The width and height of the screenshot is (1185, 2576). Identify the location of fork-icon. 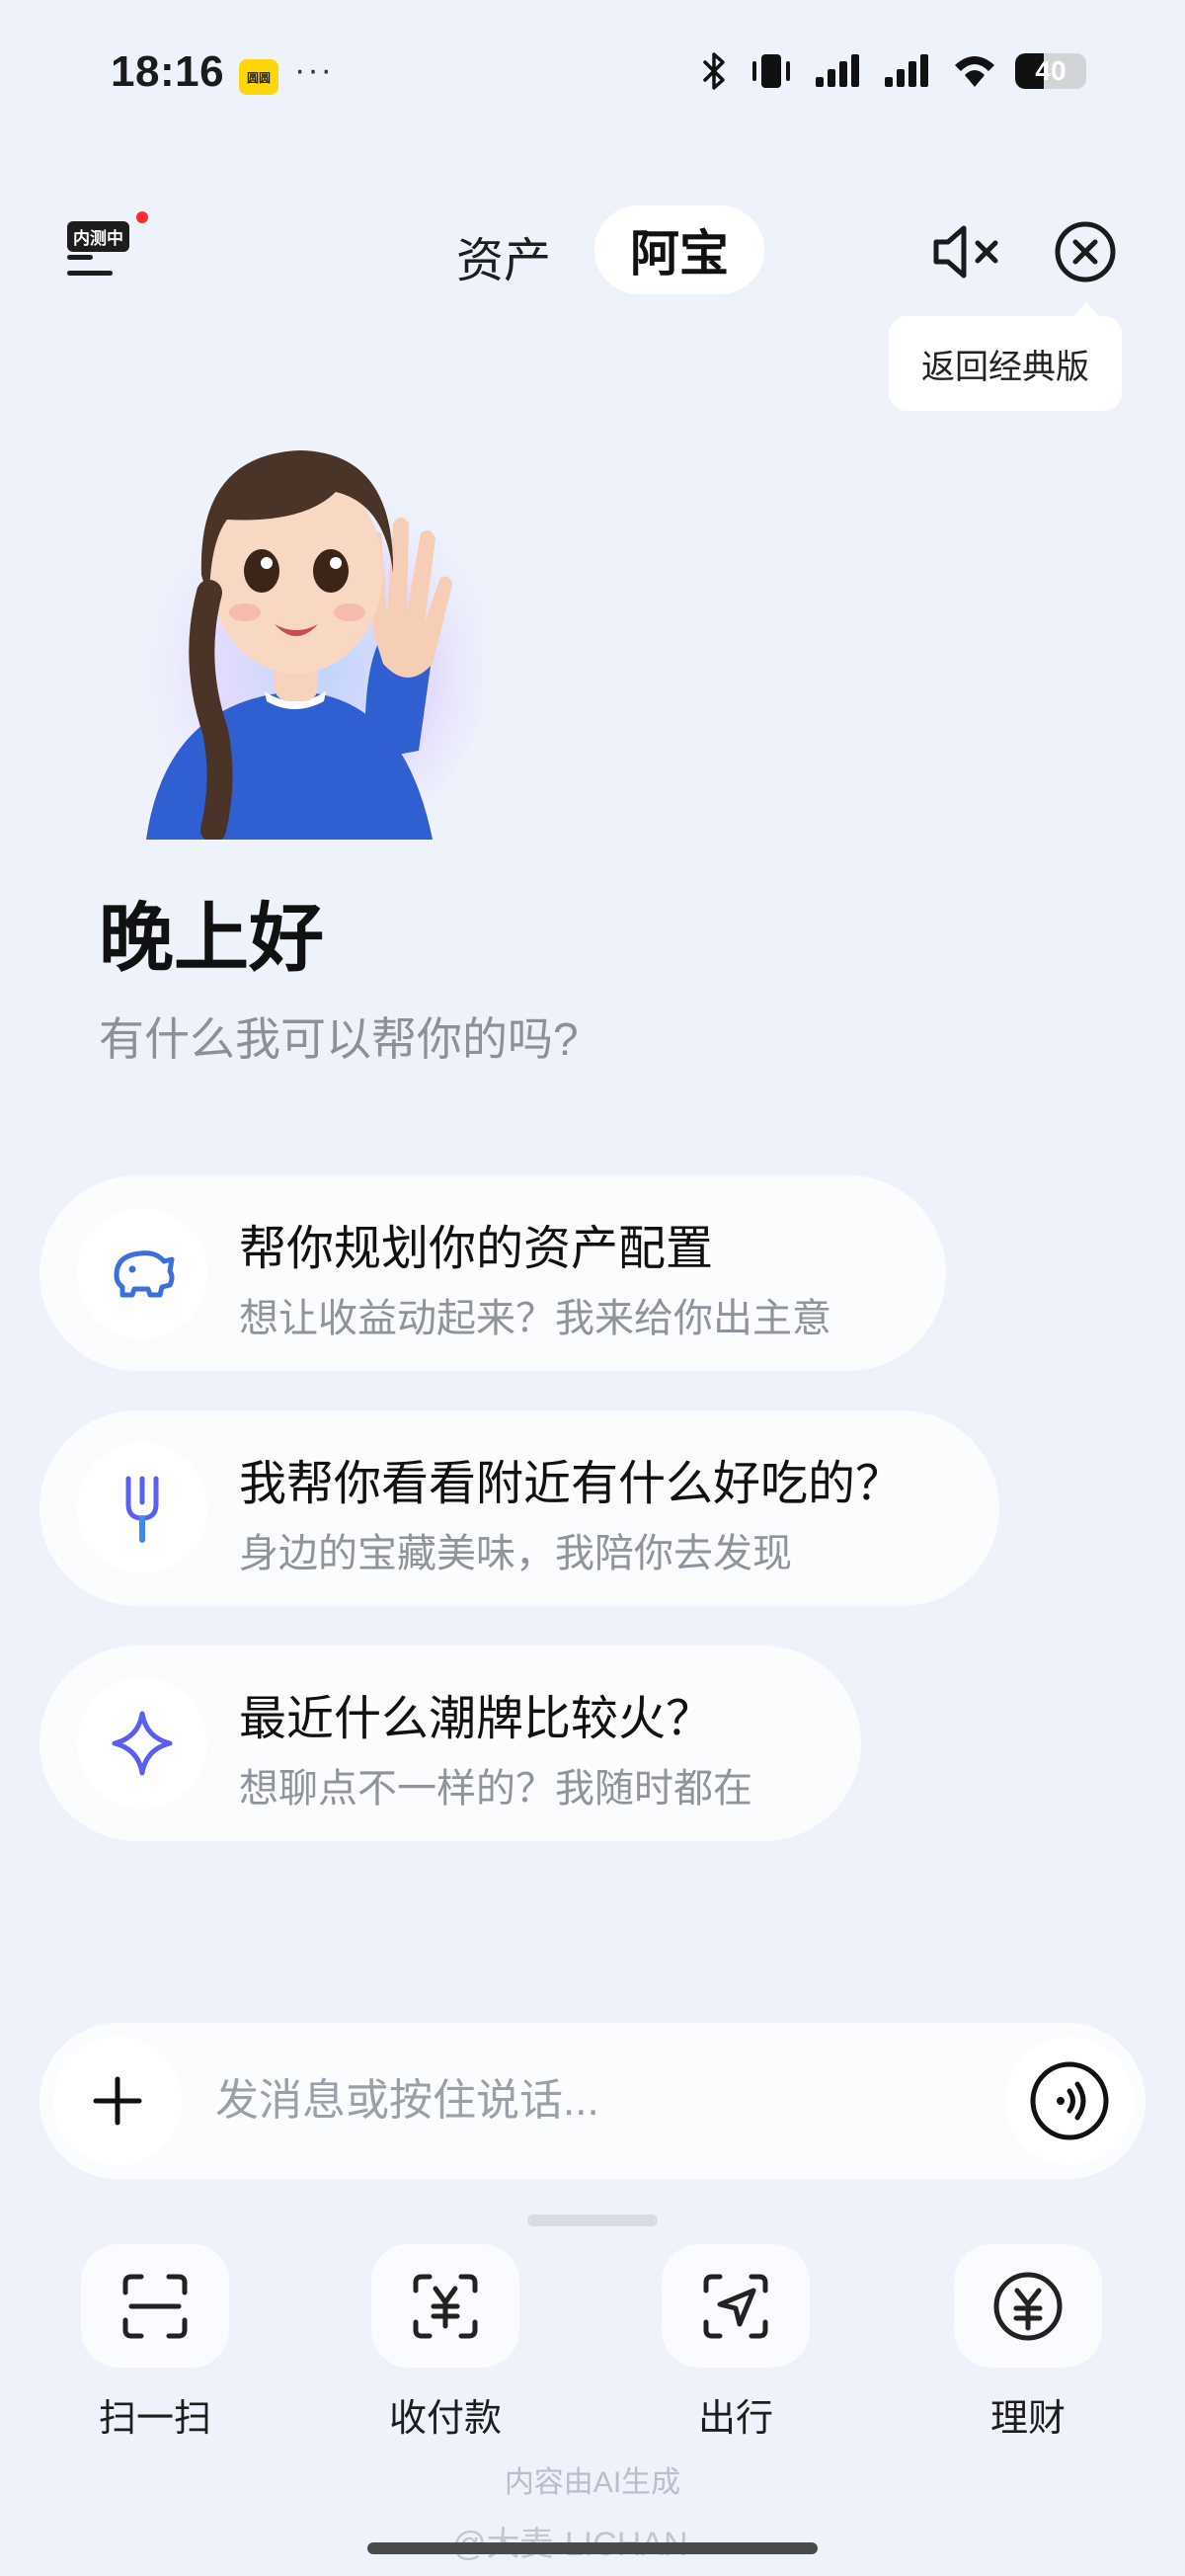
(142, 1509).